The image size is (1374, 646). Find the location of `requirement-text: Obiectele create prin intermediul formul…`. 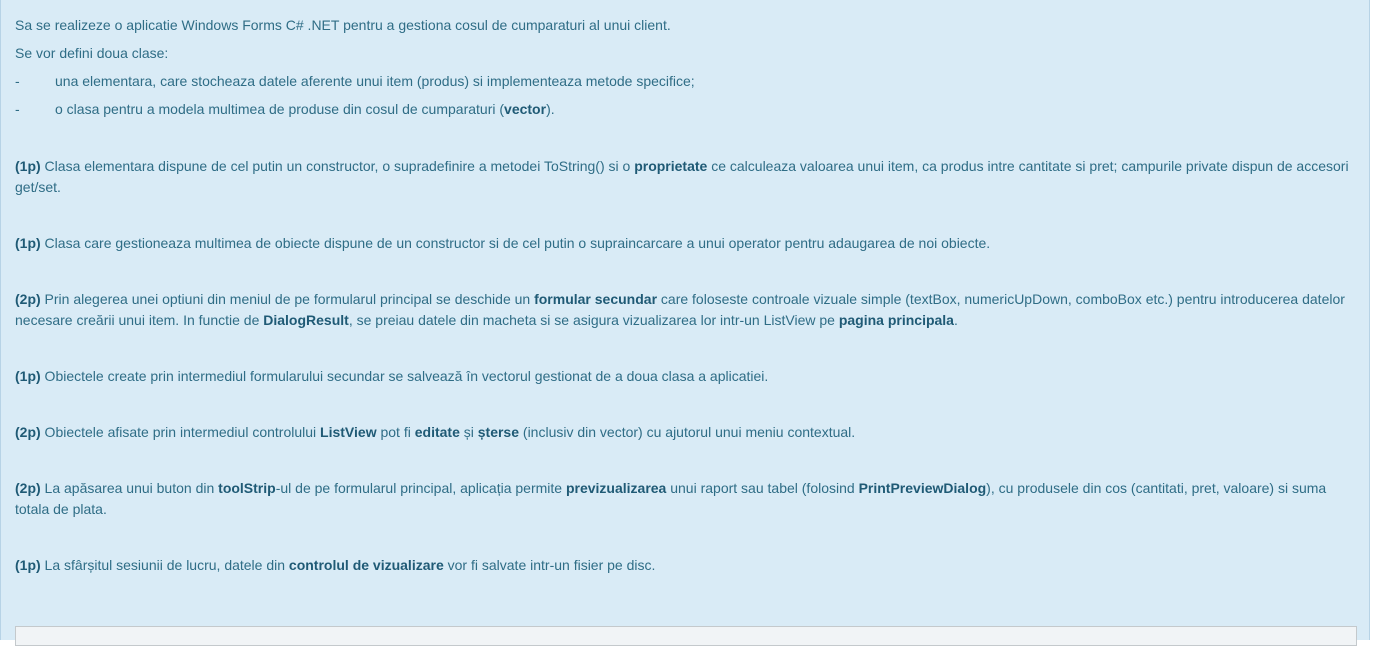

requirement-text: Obiectele create prin intermediul formul… is located at coordinates (404, 376).